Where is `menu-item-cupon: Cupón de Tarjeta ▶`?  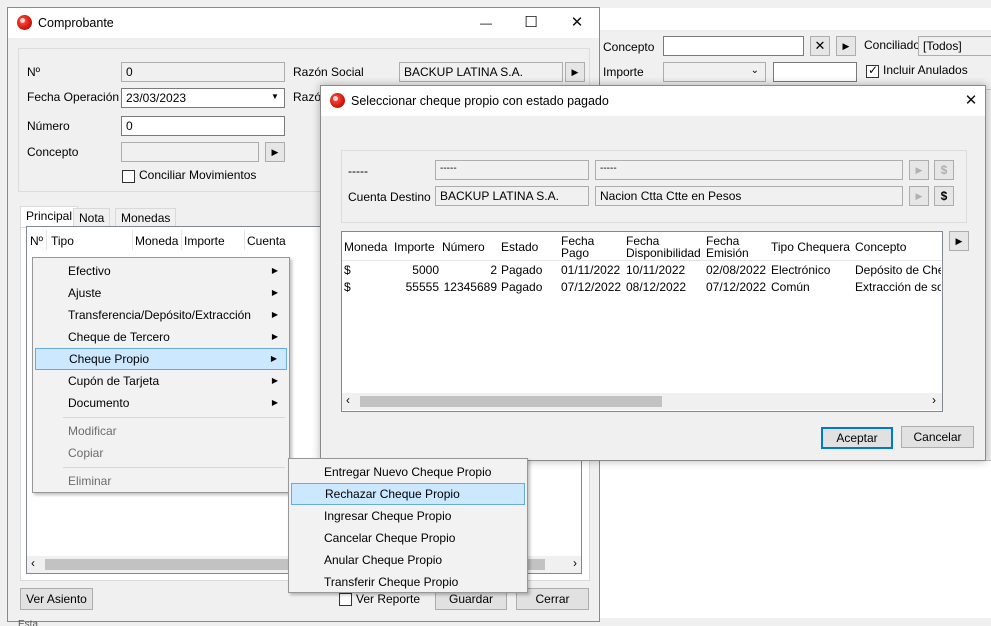 menu-item-cupon: Cupón de Tarjeta ▶ is located at coordinates (161, 381).